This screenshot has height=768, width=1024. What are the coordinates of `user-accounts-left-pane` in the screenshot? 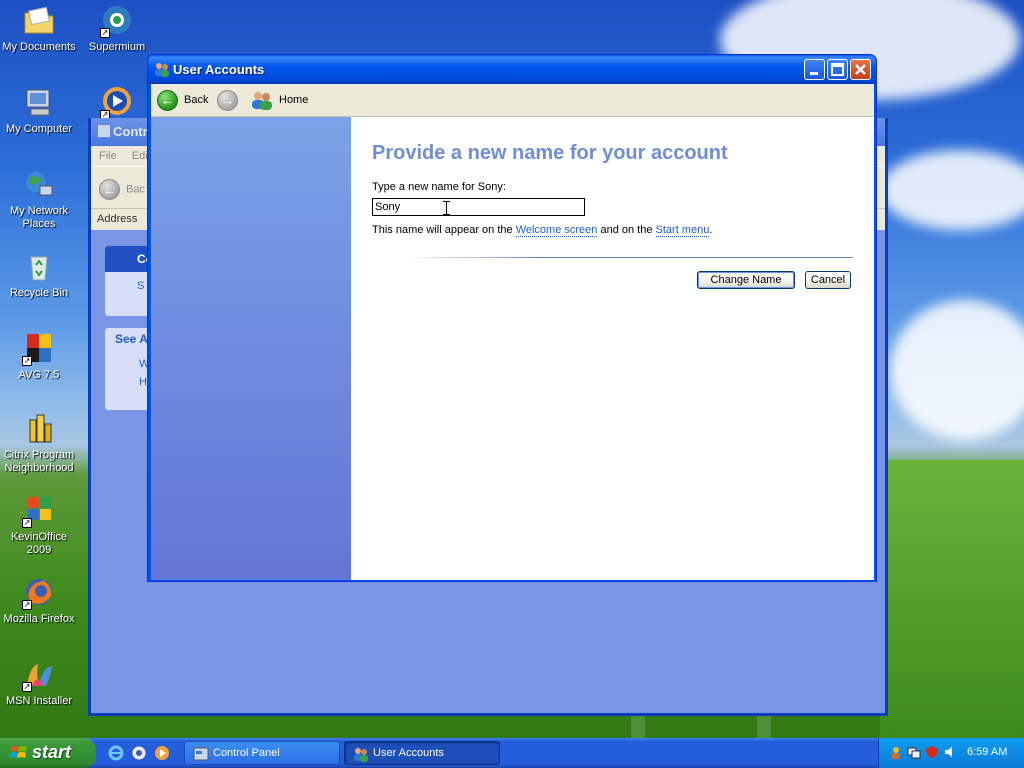 It's located at (251, 348).